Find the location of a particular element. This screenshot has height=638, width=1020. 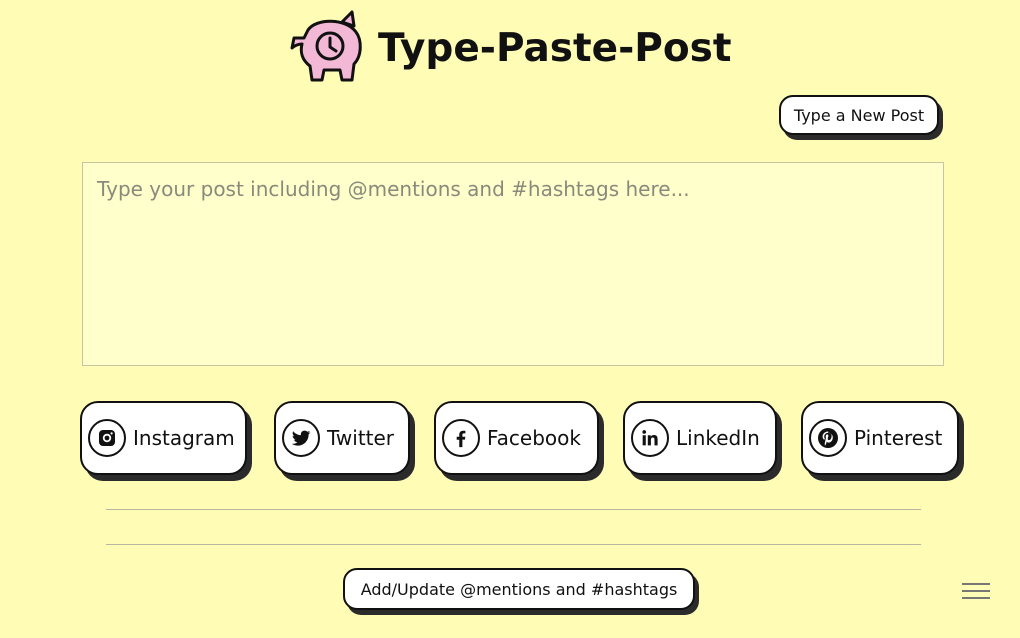

add-update-mentions-hashtags-button: Add/Update @mentions and #hashtags is located at coordinates (519, 589).